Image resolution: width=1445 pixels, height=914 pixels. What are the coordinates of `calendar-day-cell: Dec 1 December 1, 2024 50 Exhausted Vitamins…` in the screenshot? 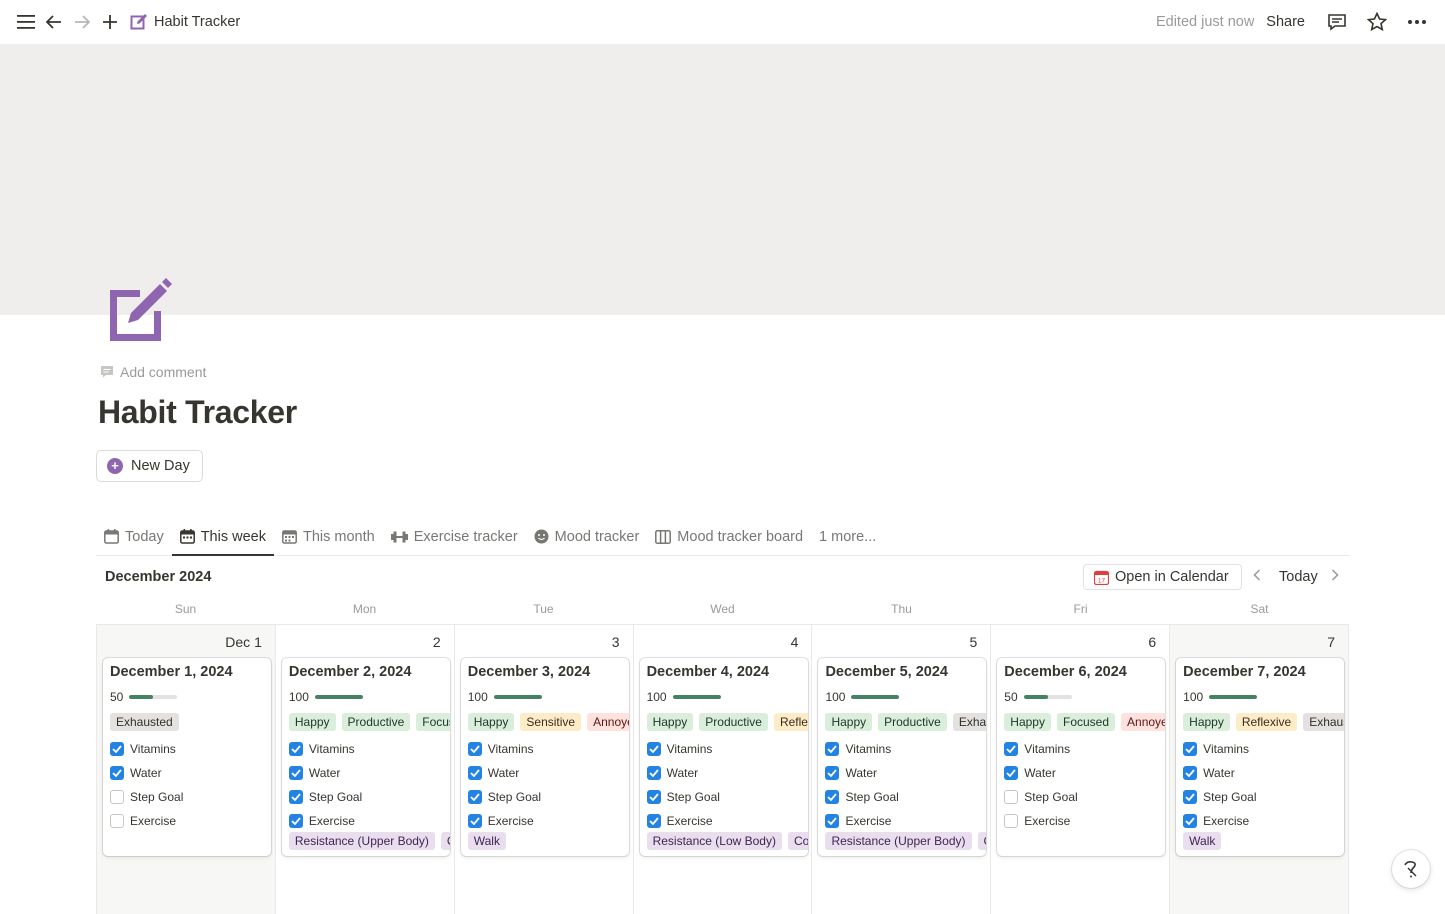 It's located at (186, 769).